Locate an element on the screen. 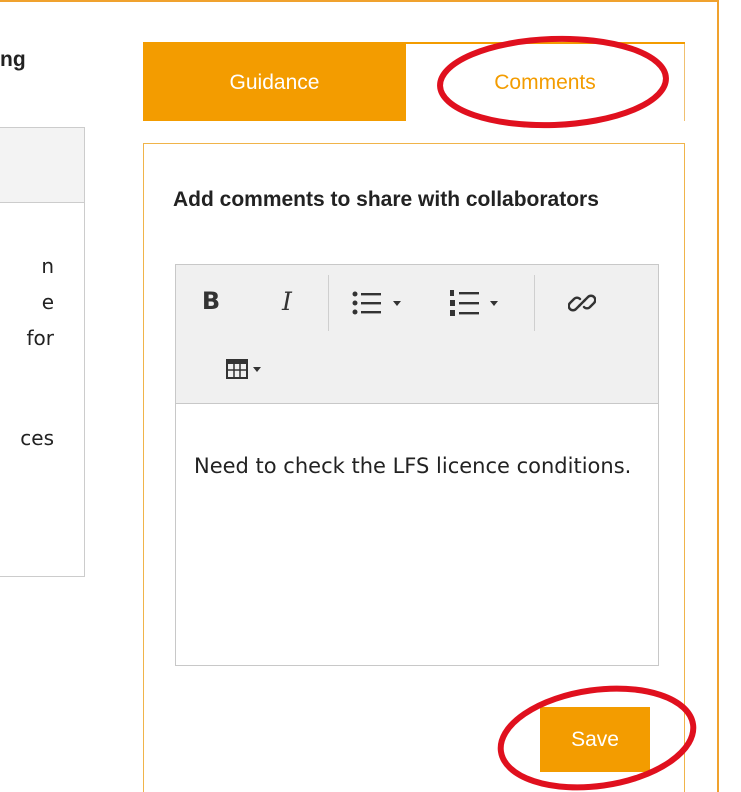  table-button is located at coordinates (243, 369).